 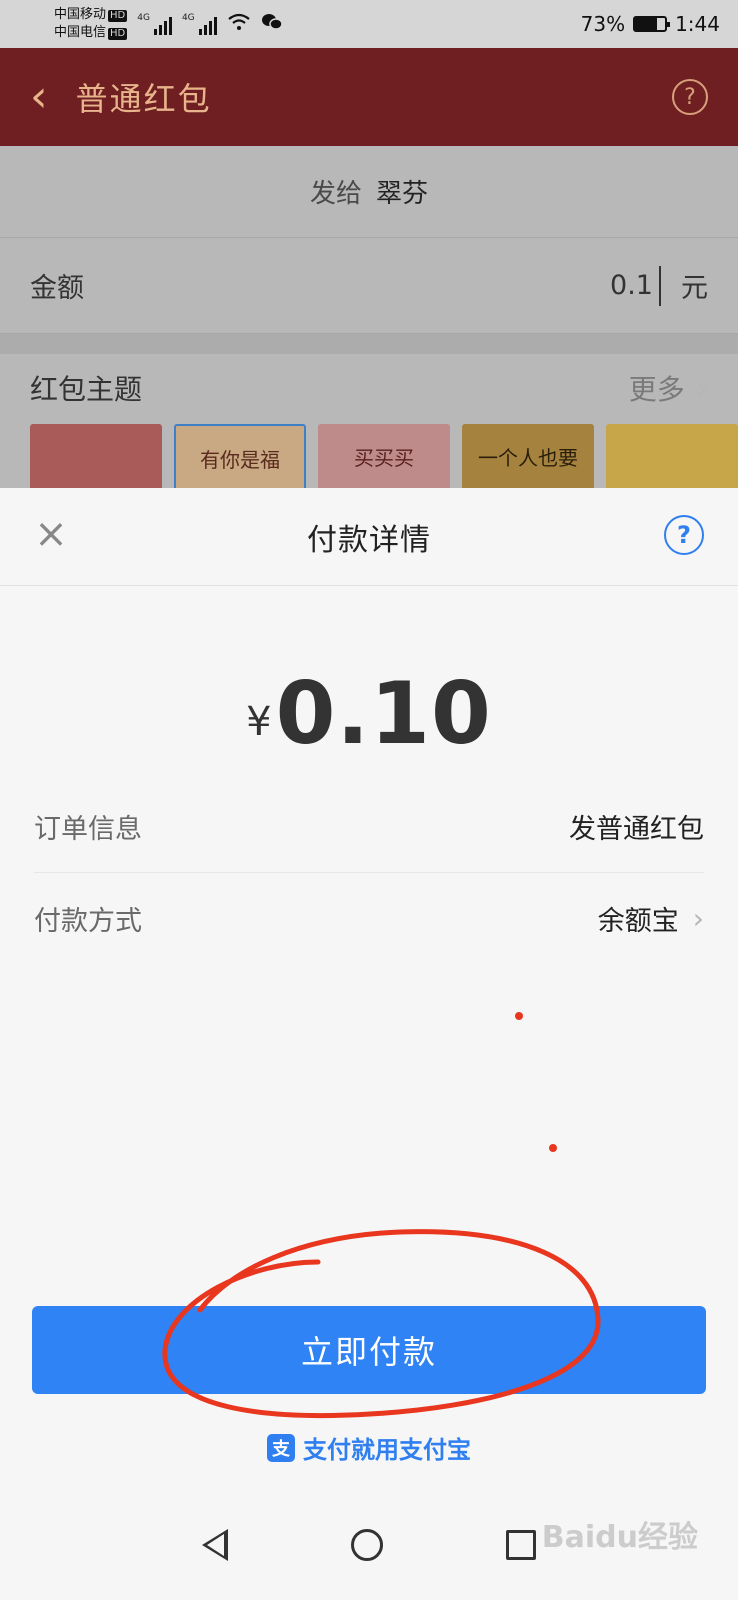 I want to click on amount-value: 0.10, so click(x=383, y=714).